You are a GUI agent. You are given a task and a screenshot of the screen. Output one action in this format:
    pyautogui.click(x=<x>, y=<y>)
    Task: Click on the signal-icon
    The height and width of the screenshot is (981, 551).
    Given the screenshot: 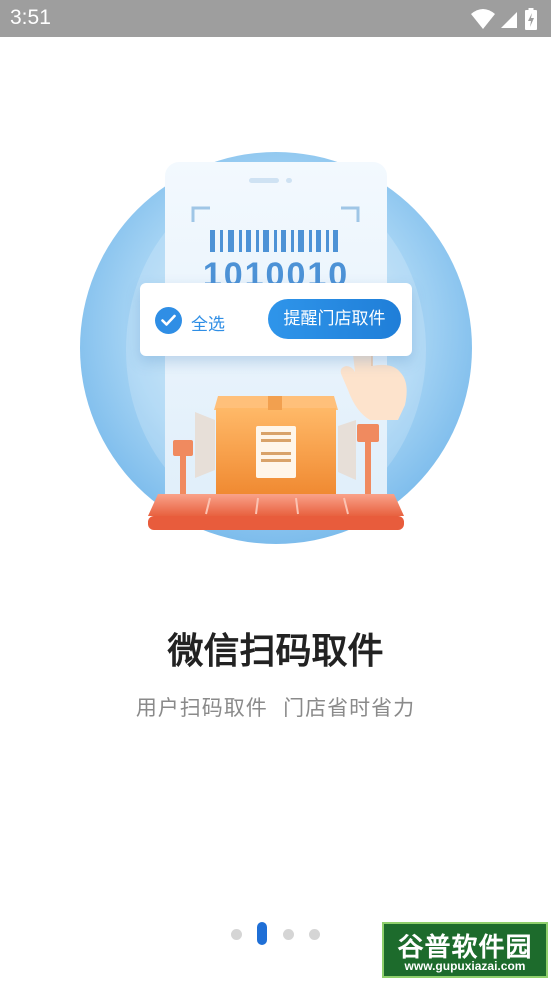 What is the action you would take?
    pyautogui.click(x=509, y=20)
    